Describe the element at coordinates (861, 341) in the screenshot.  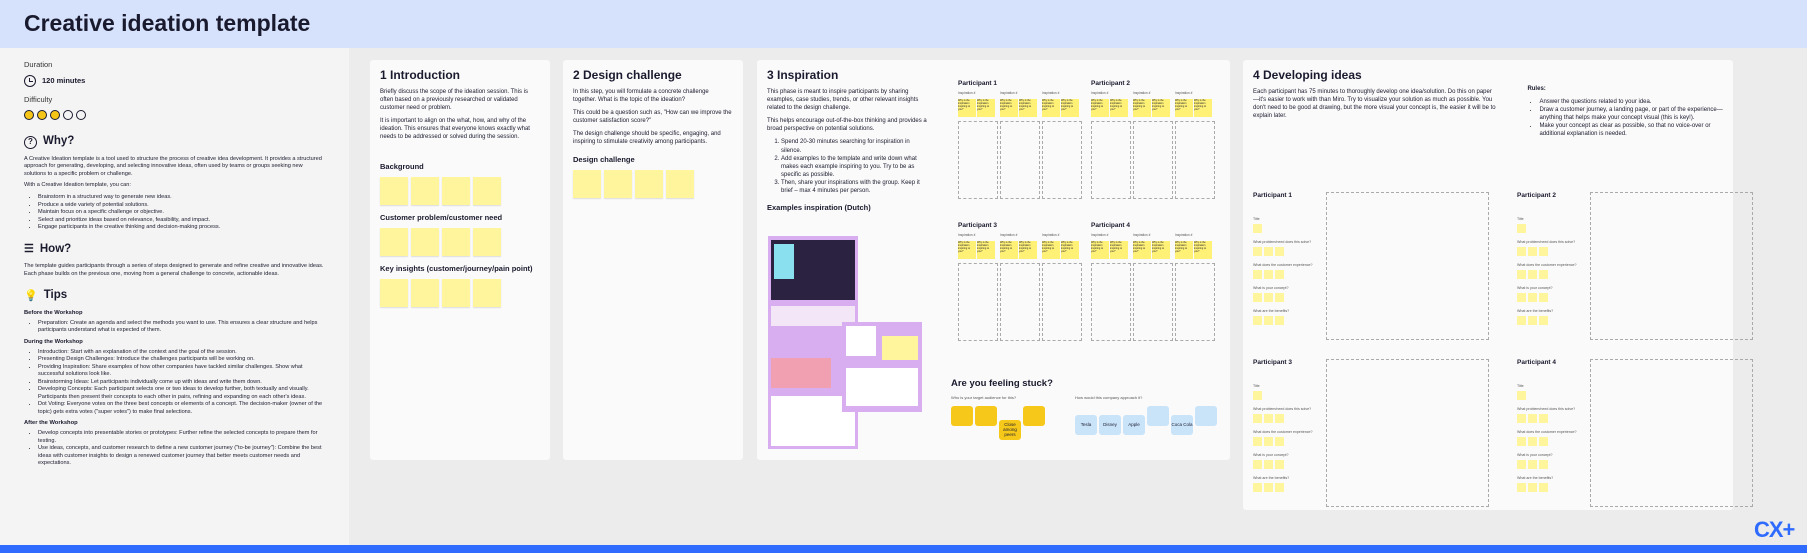
I see `tado-logo-card` at that location.